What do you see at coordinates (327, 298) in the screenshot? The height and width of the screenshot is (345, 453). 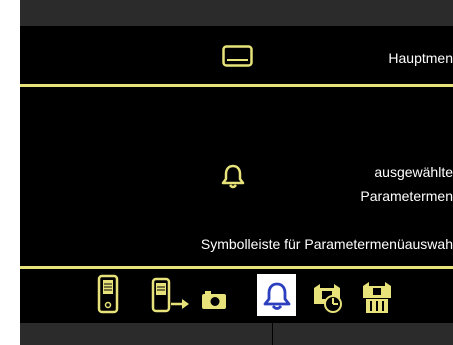 I see `timer-icon` at bounding box center [327, 298].